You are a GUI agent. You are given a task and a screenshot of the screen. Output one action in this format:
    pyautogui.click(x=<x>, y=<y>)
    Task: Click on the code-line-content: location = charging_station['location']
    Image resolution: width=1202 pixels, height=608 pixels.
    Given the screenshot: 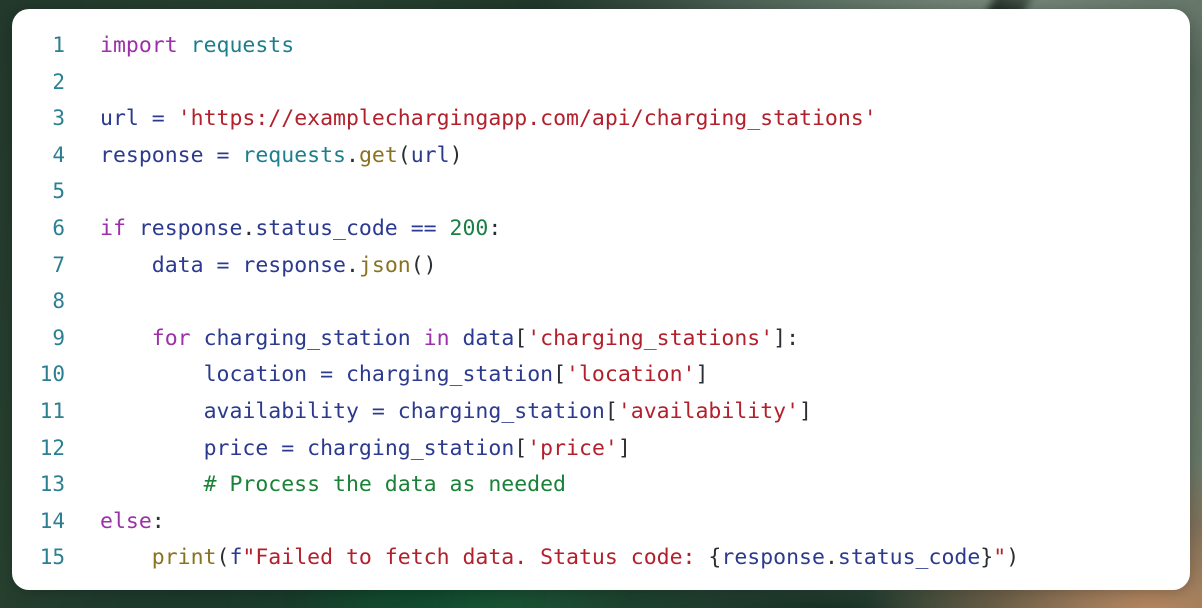 What is the action you would take?
    pyautogui.click(x=627, y=375)
    